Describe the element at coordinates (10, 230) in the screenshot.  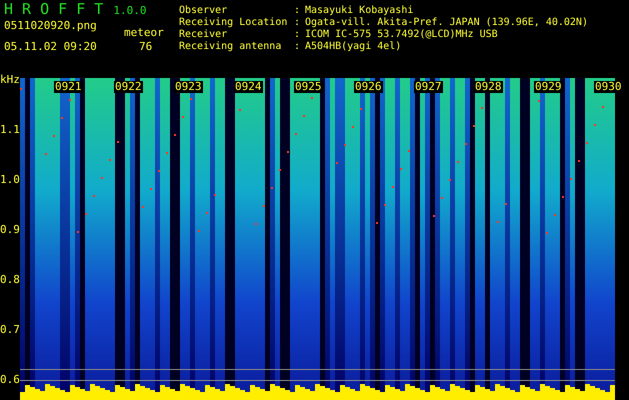
I see `axis-label: 0.9` at that location.